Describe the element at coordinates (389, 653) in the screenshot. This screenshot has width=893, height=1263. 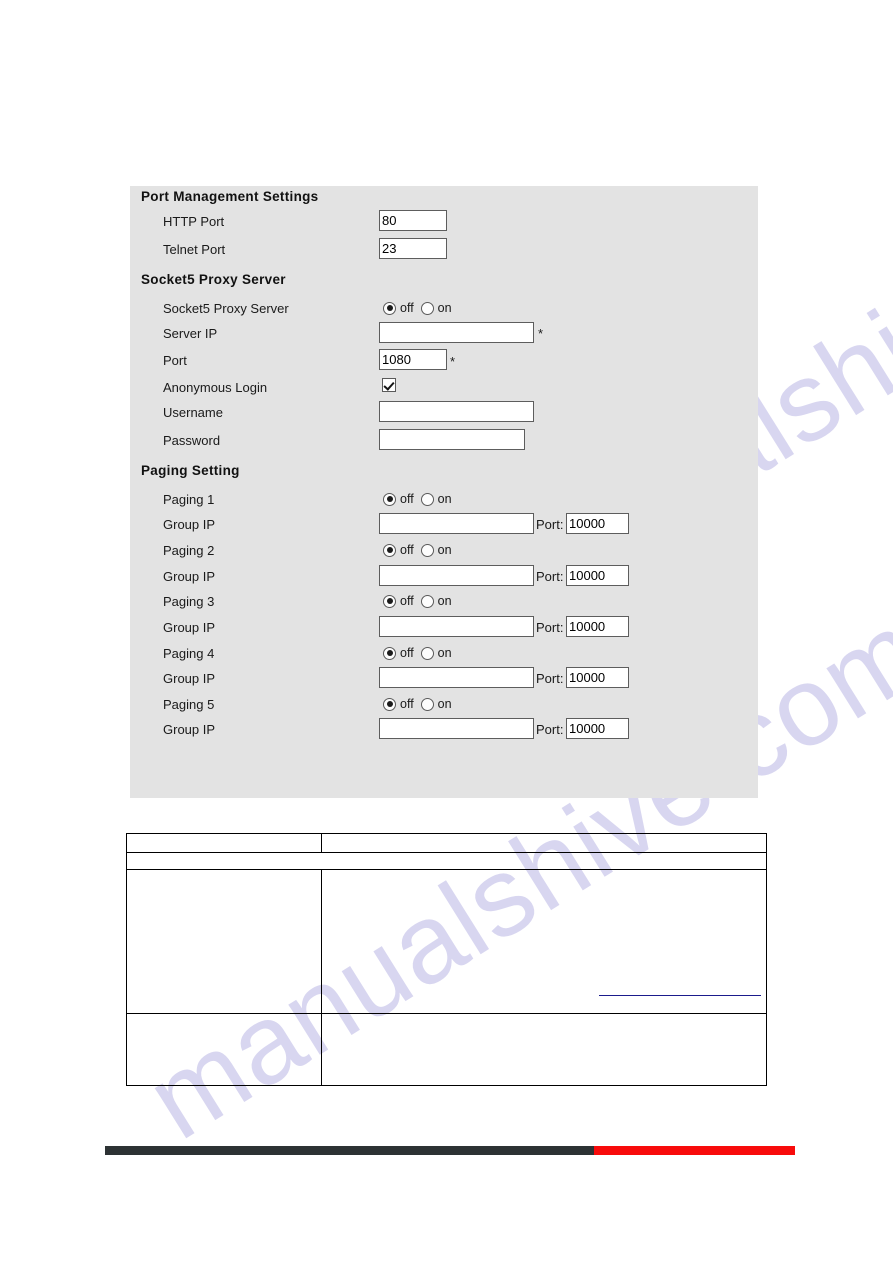
I see `paging-4-radio-off` at that location.